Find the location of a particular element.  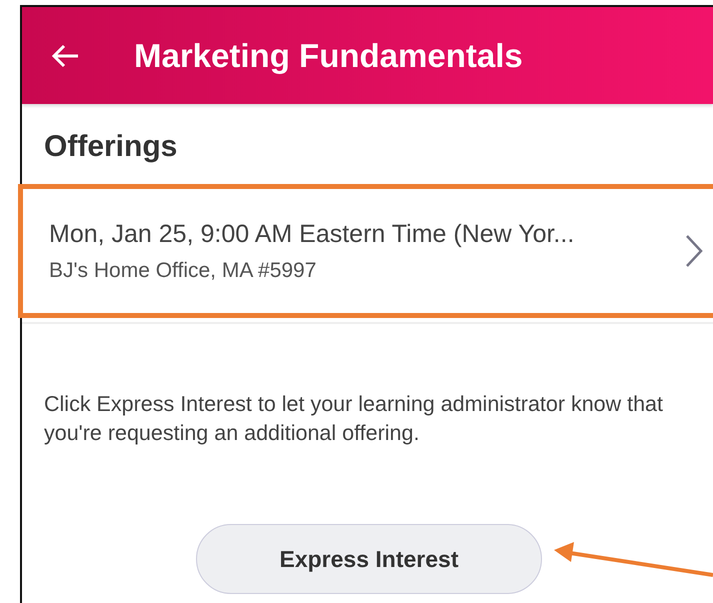

page-title: Marketing Fundamentals is located at coordinates (328, 55).